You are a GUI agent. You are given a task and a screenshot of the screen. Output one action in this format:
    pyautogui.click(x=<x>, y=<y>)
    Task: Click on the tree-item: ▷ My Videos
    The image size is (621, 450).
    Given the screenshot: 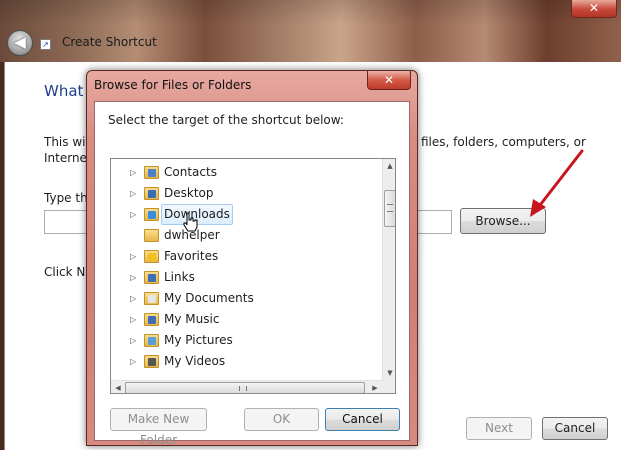 What is the action you would take?
    pyautogui.click(x=246, y=361)
    